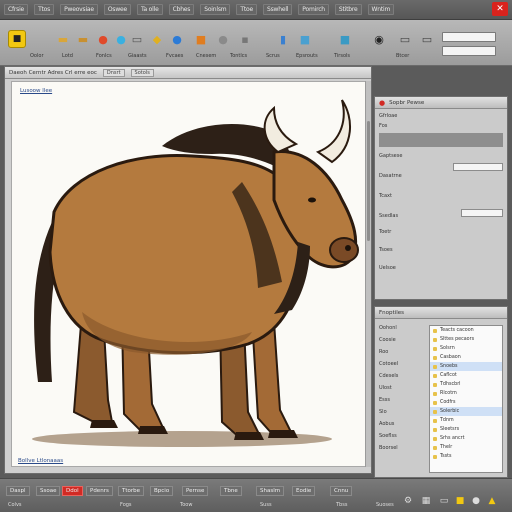 This screenshot has height=512, width=512. I want to click on tool-label: Scrus, so click(273, 56).